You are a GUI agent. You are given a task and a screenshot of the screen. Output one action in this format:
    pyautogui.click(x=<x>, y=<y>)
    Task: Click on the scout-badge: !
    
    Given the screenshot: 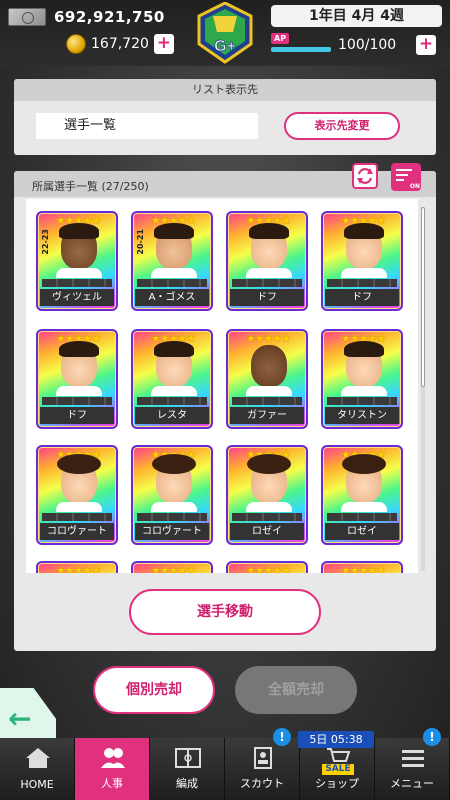 What is the action you would take?
    pyautogui.click(x=282, y=737)
    